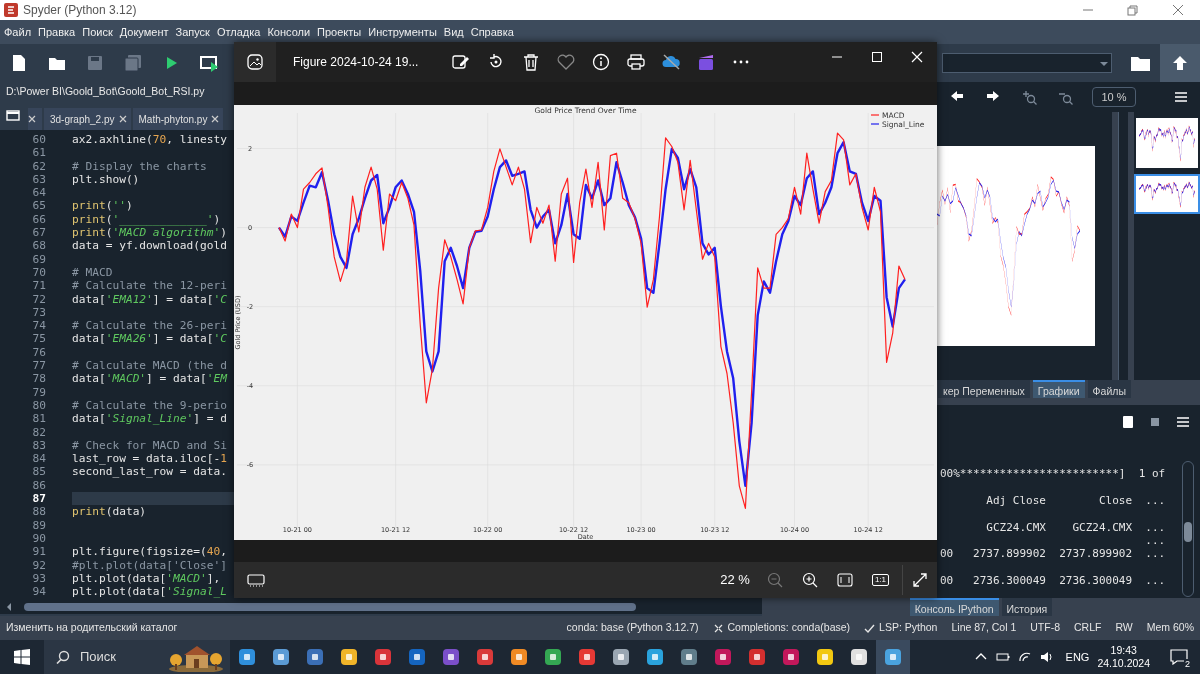 The height and width of the screenshot is (674, 1200). I want to click on pane-tab: Файлы, so click(1109, 389).